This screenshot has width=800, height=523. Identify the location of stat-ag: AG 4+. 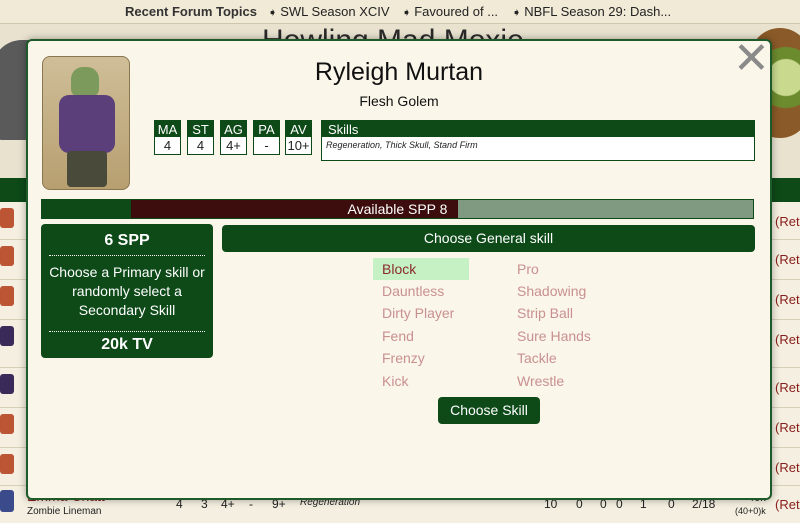
(233, 137).